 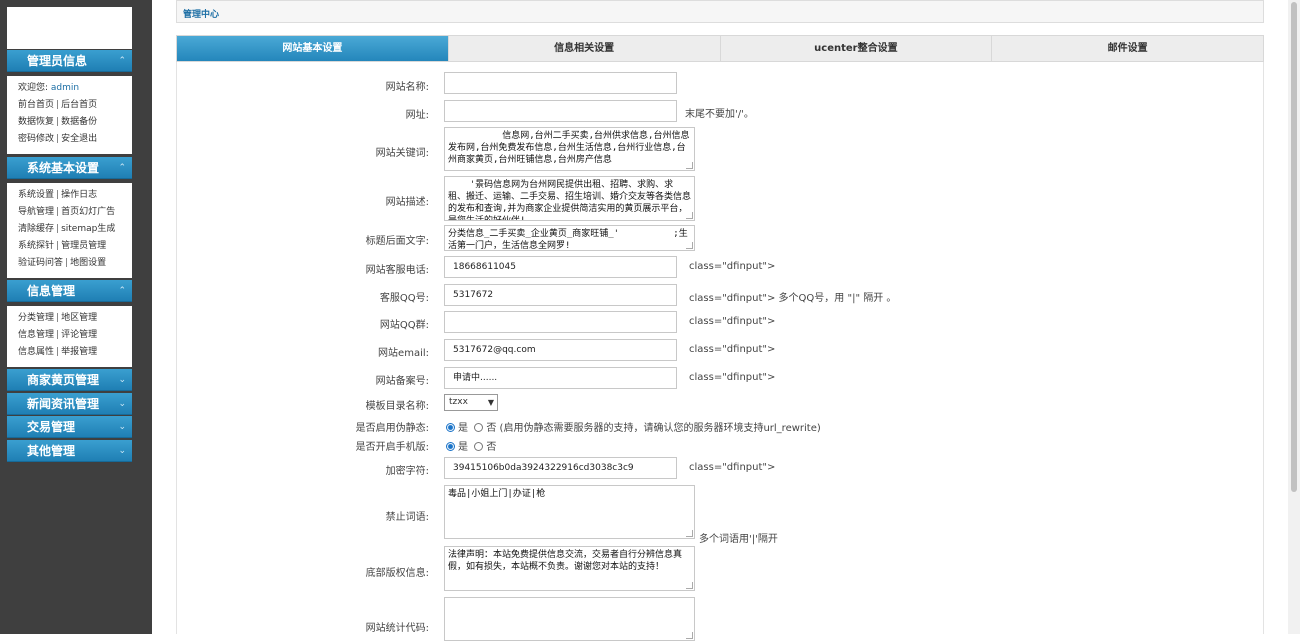 I want to click on service-phone-input: 18668611045, so click(x=560, y=267).